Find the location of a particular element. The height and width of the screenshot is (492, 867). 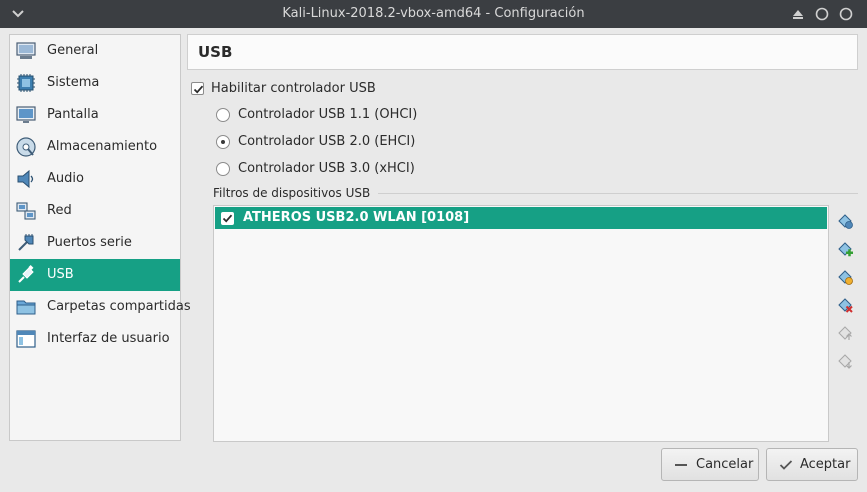

sidebar-item-general: General is located at coordinates (95, 51).